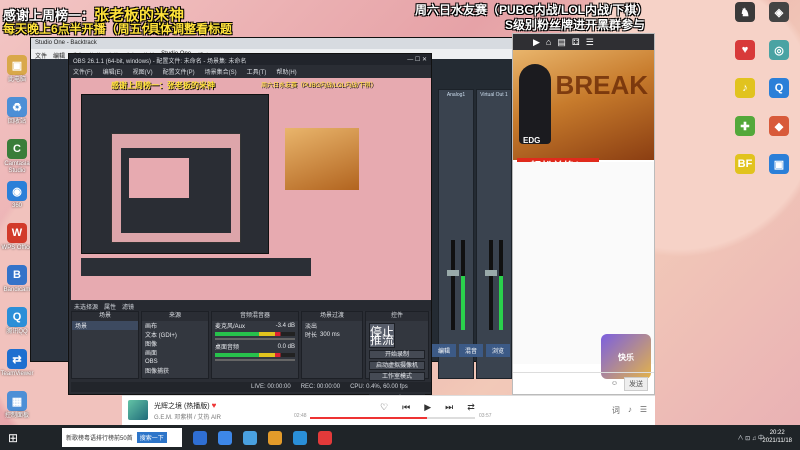  Describe the element at coordinates (17, 363) in the screenshot. I see `desktop-shortcut: ⇄ TeamViewer` at that location.